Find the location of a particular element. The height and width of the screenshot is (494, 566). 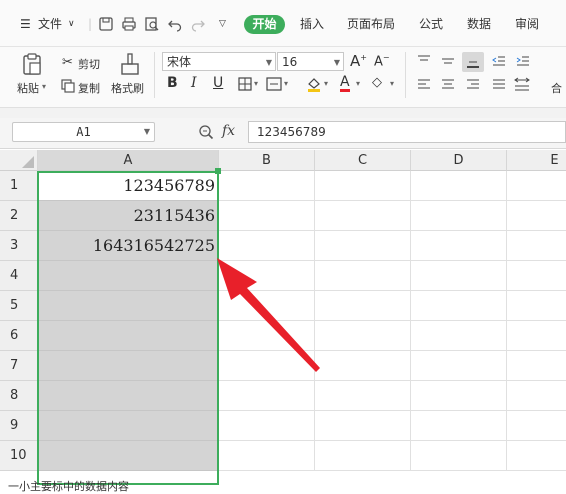

align-middle-icon is located at coordinates (448, 61).